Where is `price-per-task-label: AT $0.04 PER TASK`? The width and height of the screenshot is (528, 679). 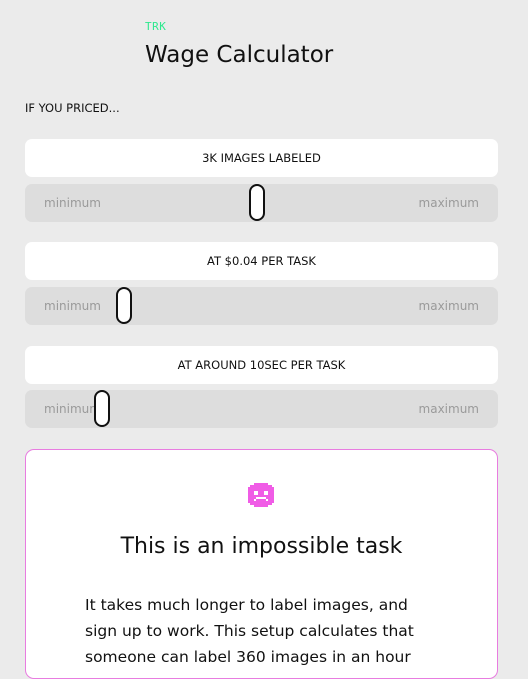
price-per-task-label: AT $0.04 PER TASK is located at coordinates (261, 261).